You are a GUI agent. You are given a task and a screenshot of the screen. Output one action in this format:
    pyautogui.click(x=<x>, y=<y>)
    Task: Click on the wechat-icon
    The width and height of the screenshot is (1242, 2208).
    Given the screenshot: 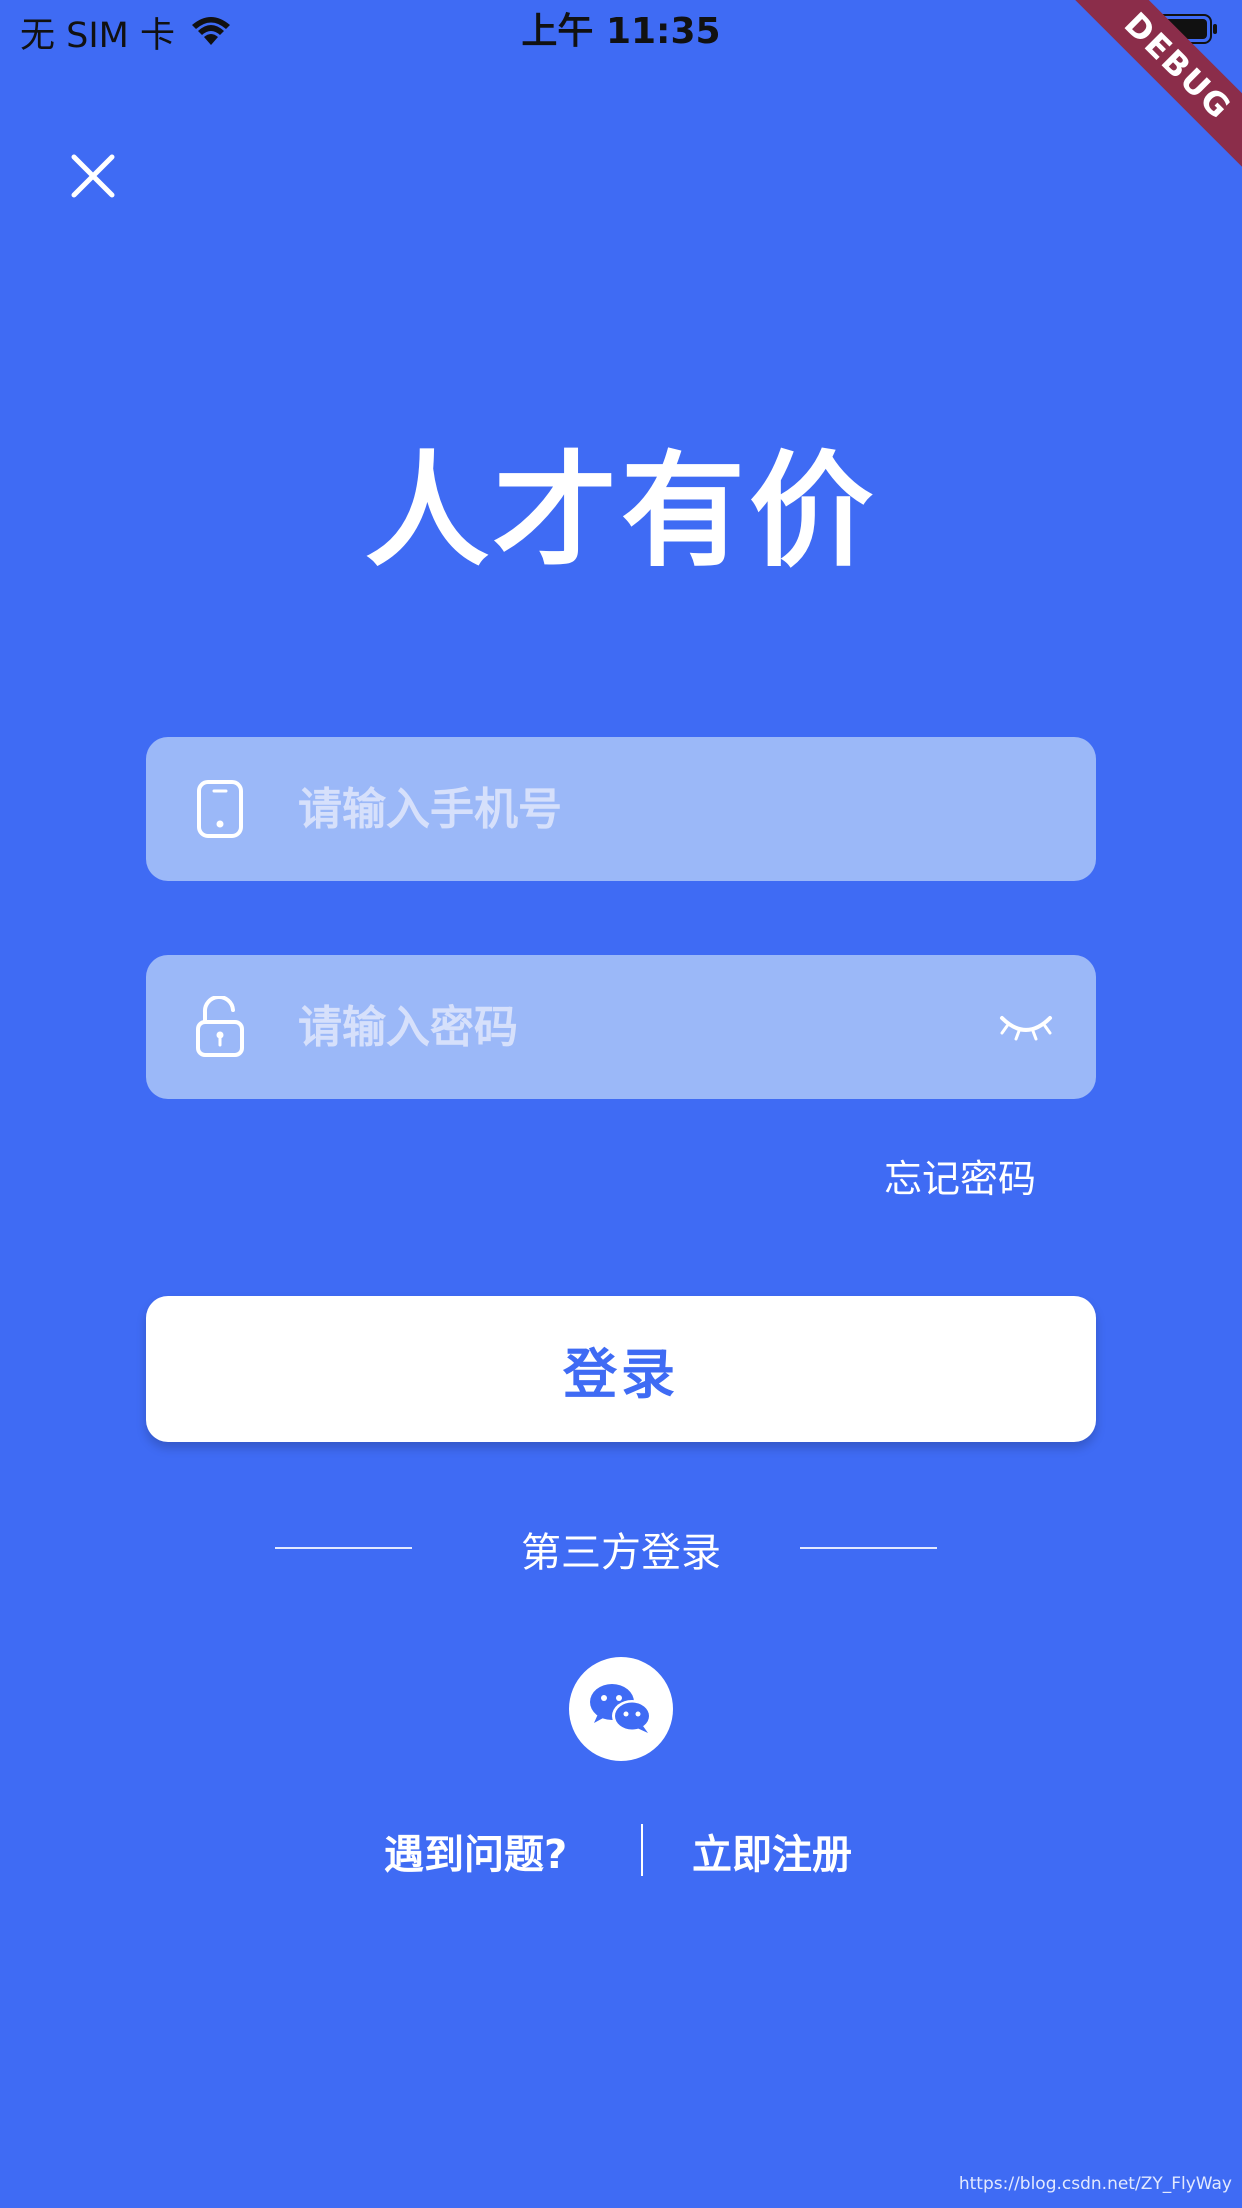 What is the action you would take?
    pyautogui.click(x=621, y=1708)
    